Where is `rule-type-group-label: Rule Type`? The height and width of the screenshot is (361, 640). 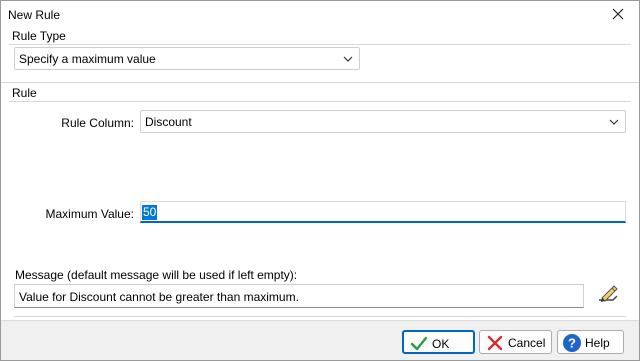
rule-type-group-label: Rule Type is located at coordinates (39, 36).